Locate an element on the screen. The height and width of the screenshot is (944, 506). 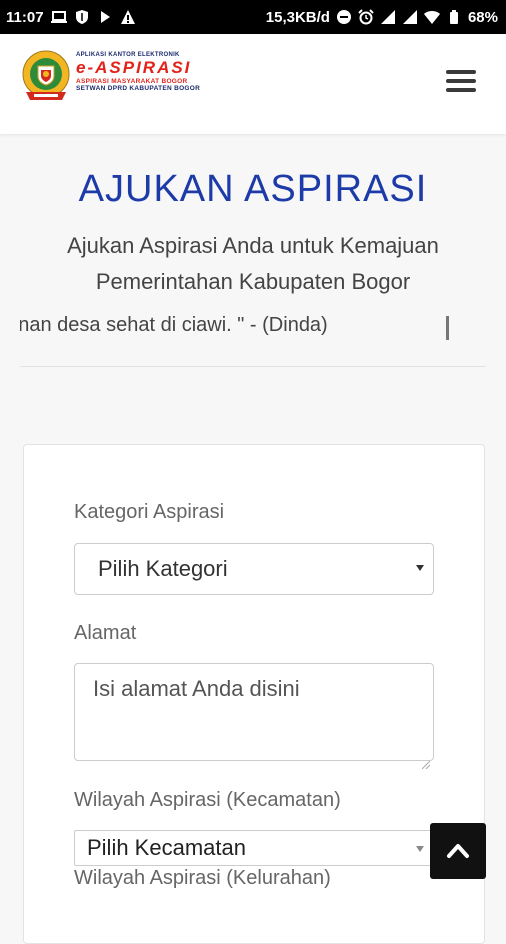
wifi-icon is located at coordinates (431, 17).